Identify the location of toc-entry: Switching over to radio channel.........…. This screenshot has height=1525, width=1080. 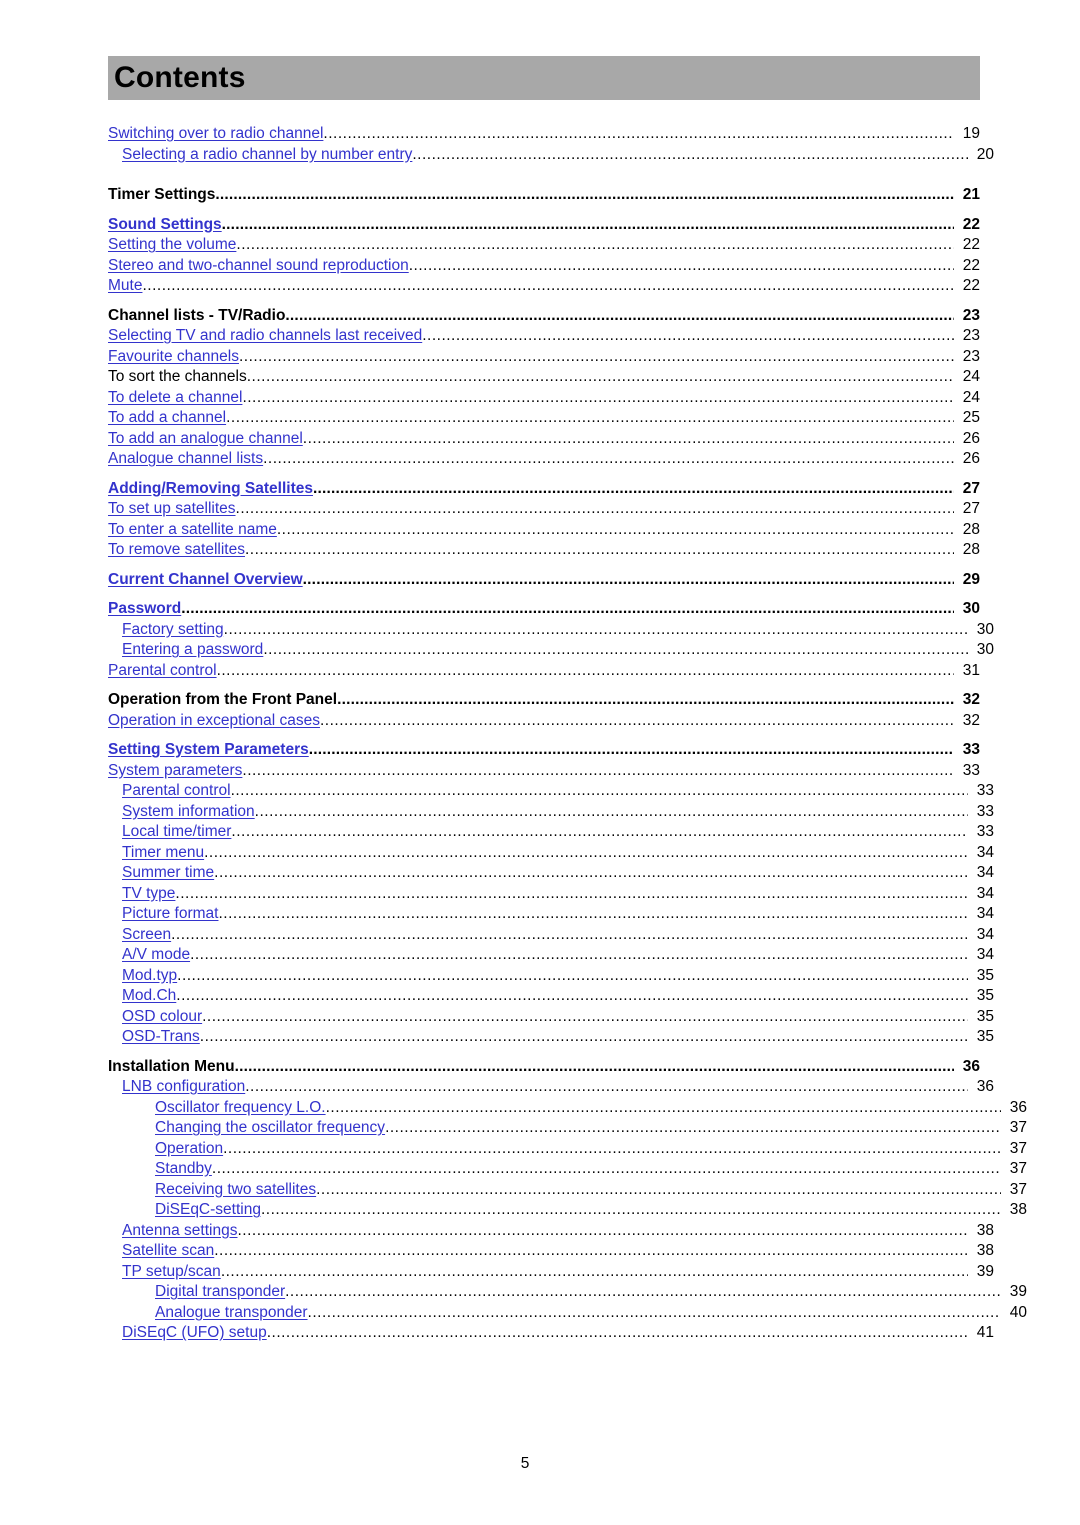
(544, 134).